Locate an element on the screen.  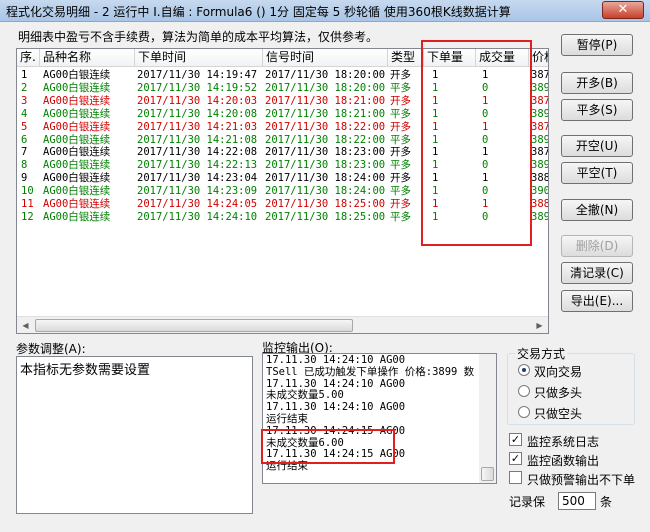
cancel-all-button: 全撤(N) is located at coordinates (597, 210).